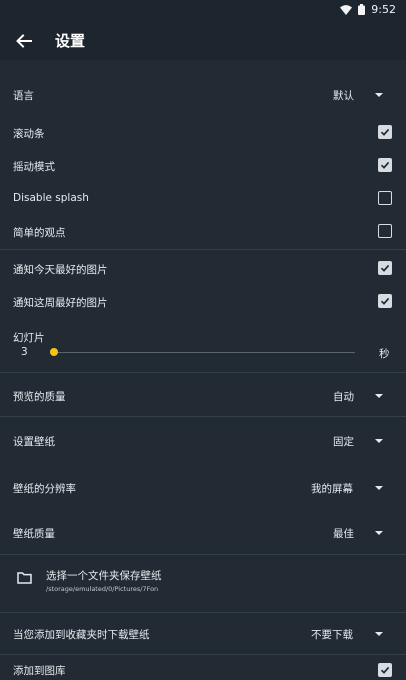 The width and height of the screenshot is (406, 680). Describe the element at coordinates (39, 397) in the screenshot. I see `preview-quality-label: 预览的质量` at that location.